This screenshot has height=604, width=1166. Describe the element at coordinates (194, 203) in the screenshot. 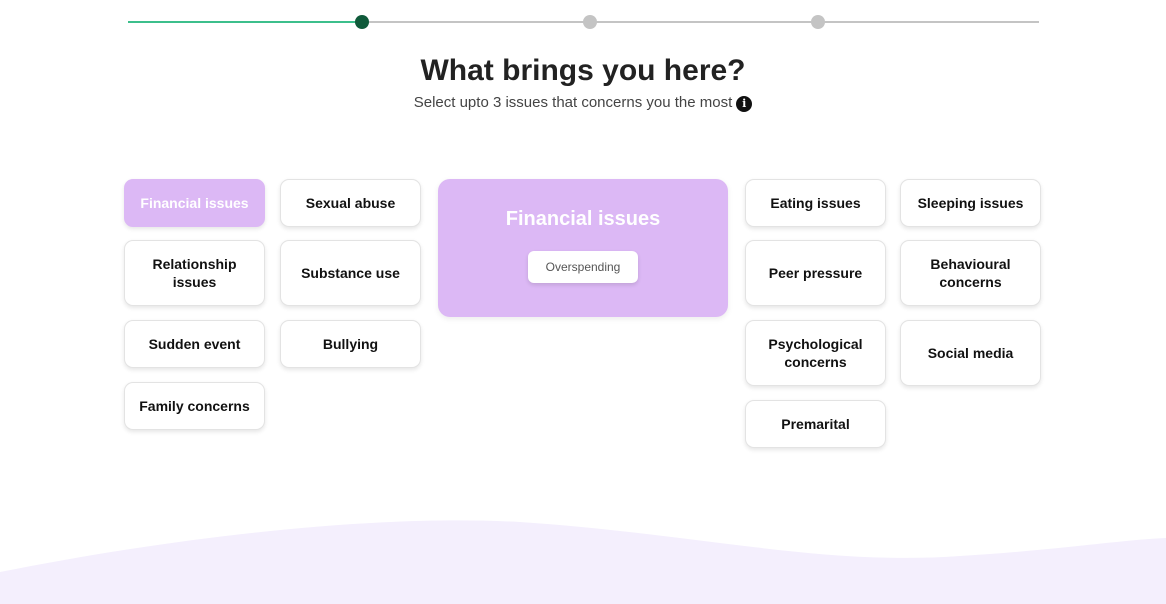

I see `issue-financial-issues: Financial issues` at that location.